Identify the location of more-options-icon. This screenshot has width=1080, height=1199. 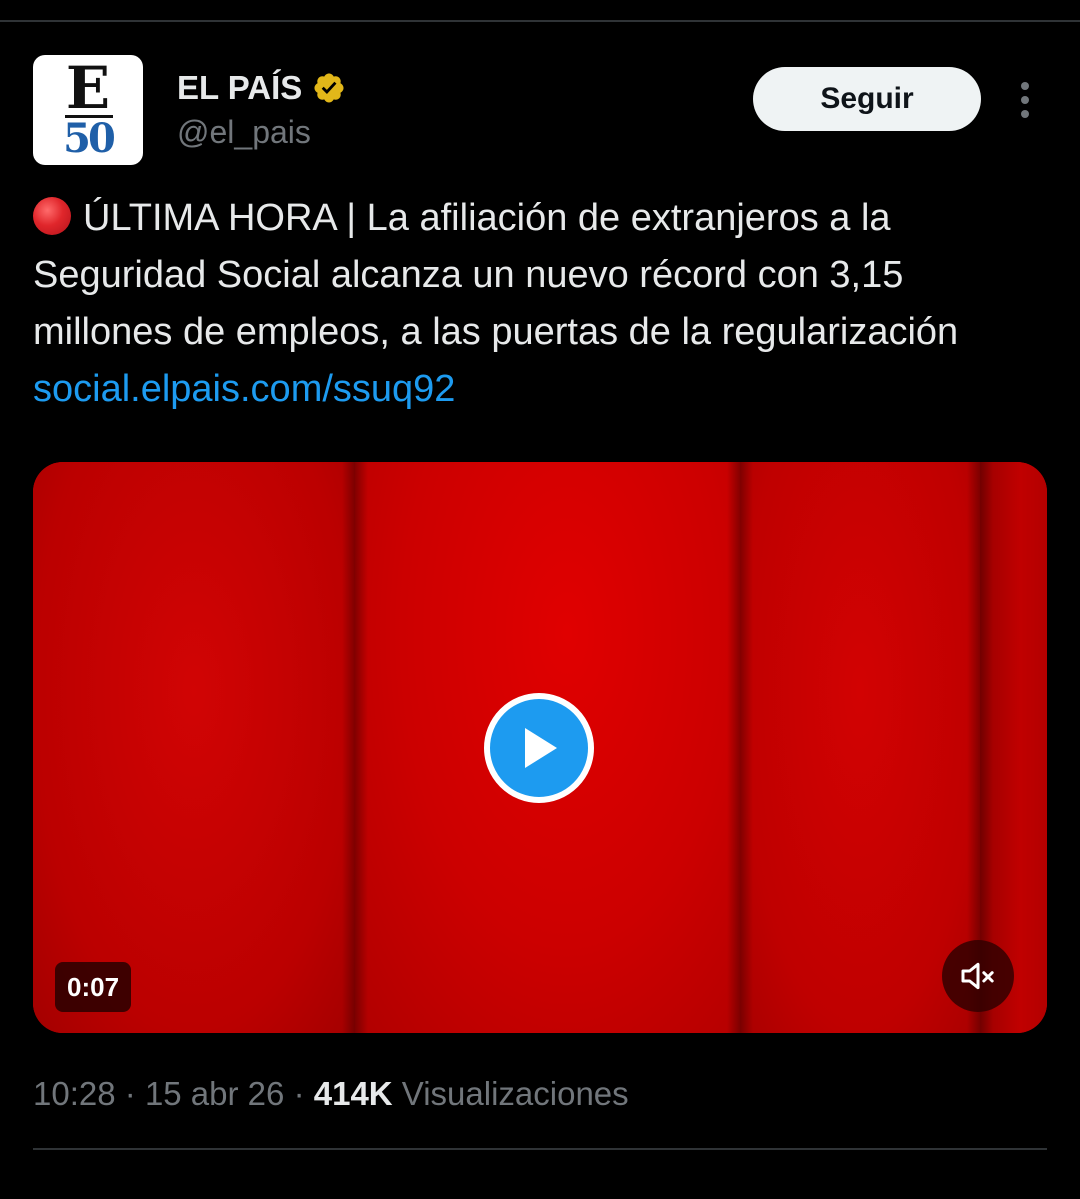
(1025, 100).